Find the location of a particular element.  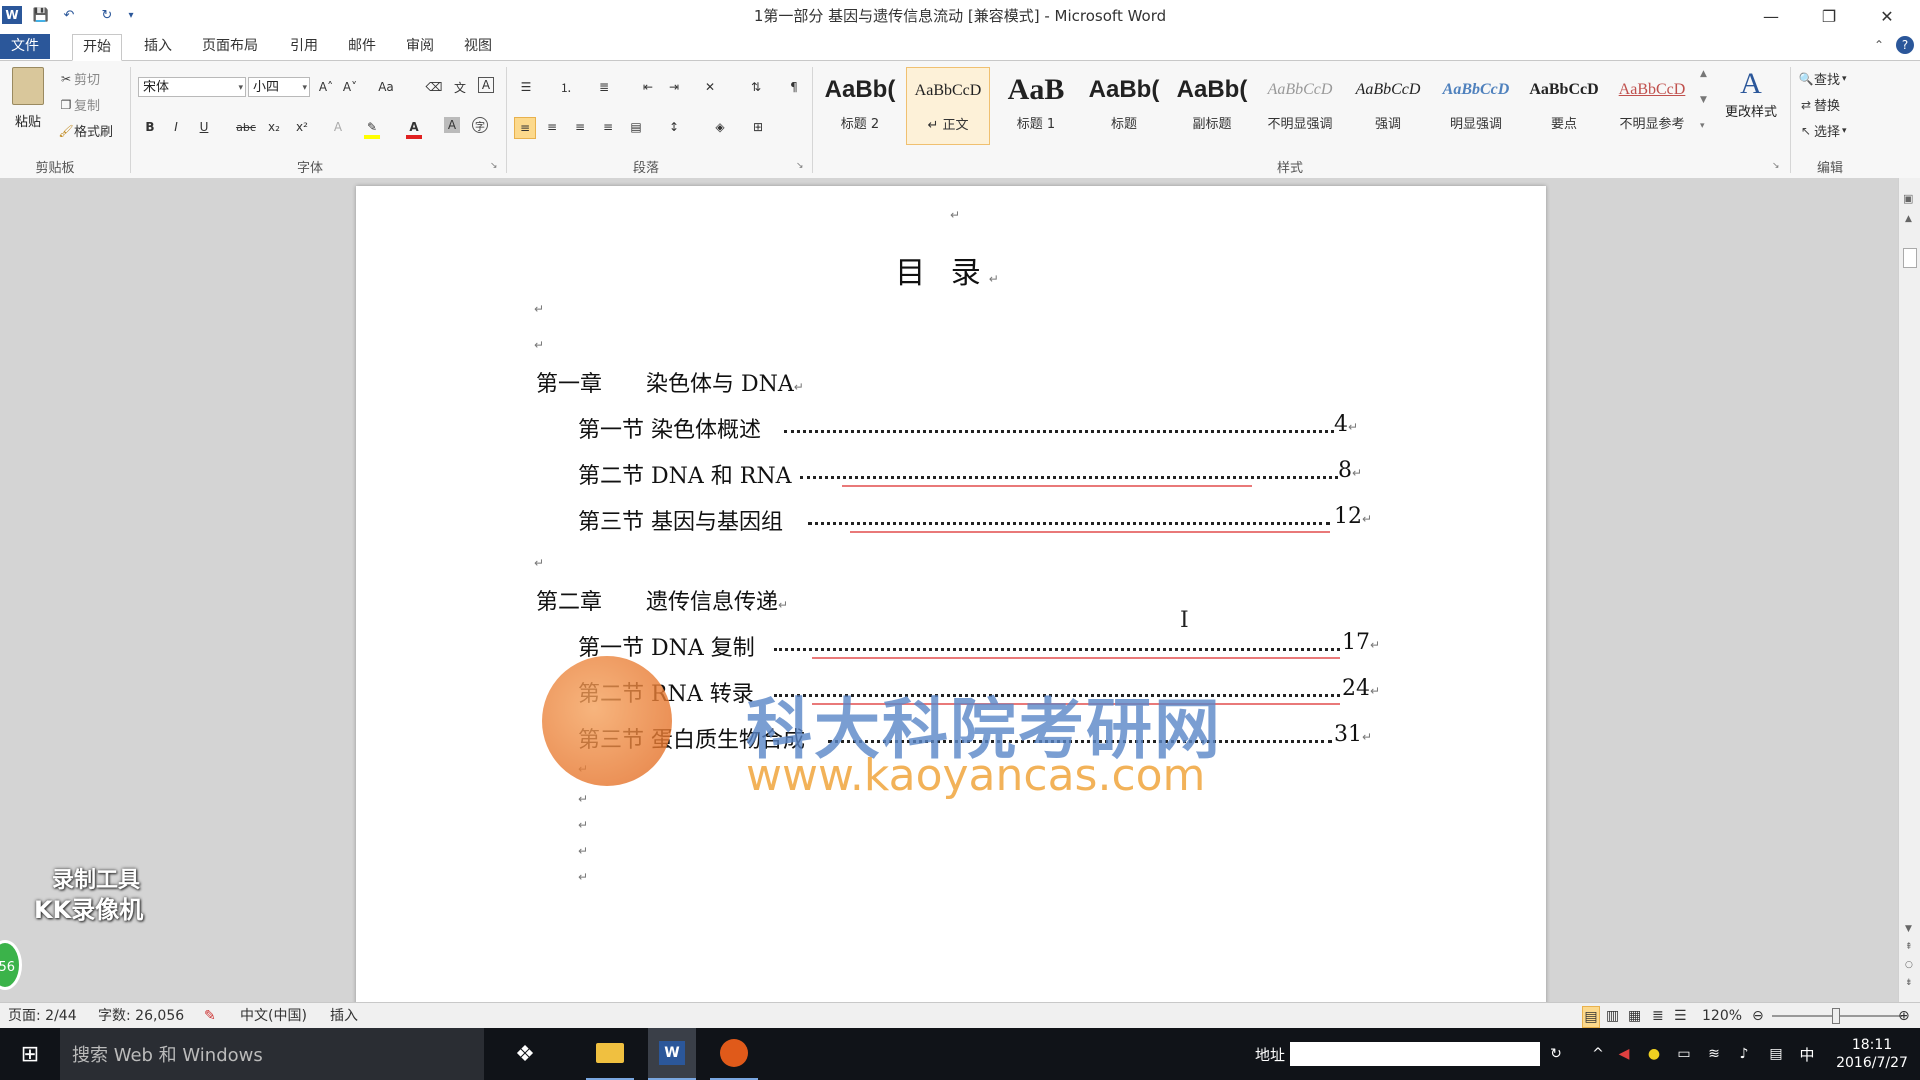

style-intense-emphasis: AaBbCcD 明显强调 is located at coordinates (1476, 106).